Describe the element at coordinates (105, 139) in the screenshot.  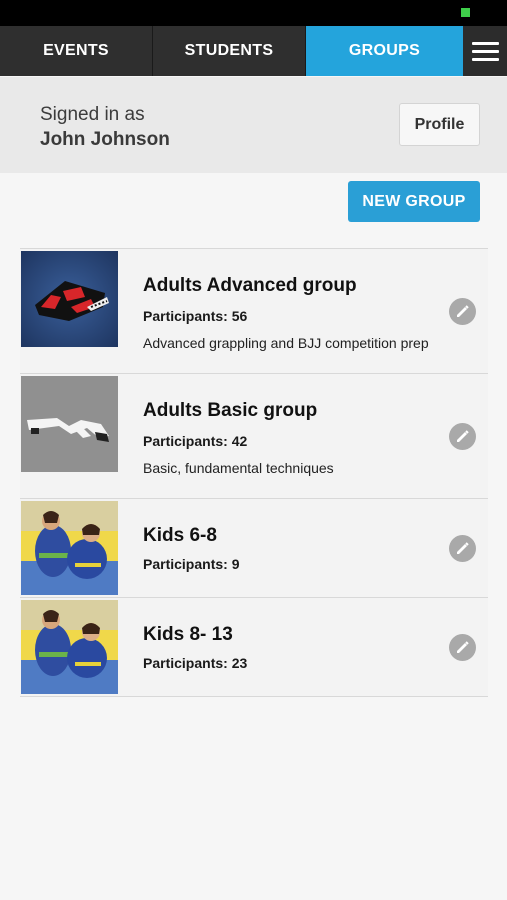
I see `user-name: John Johnson` at that location.